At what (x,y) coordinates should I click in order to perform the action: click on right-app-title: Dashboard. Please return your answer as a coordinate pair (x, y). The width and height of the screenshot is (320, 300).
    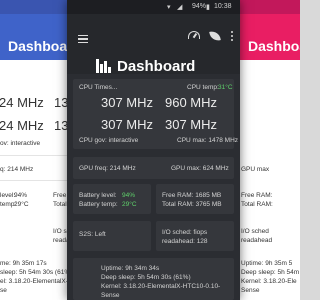
    Looking at the image, I should click on (274, 46).